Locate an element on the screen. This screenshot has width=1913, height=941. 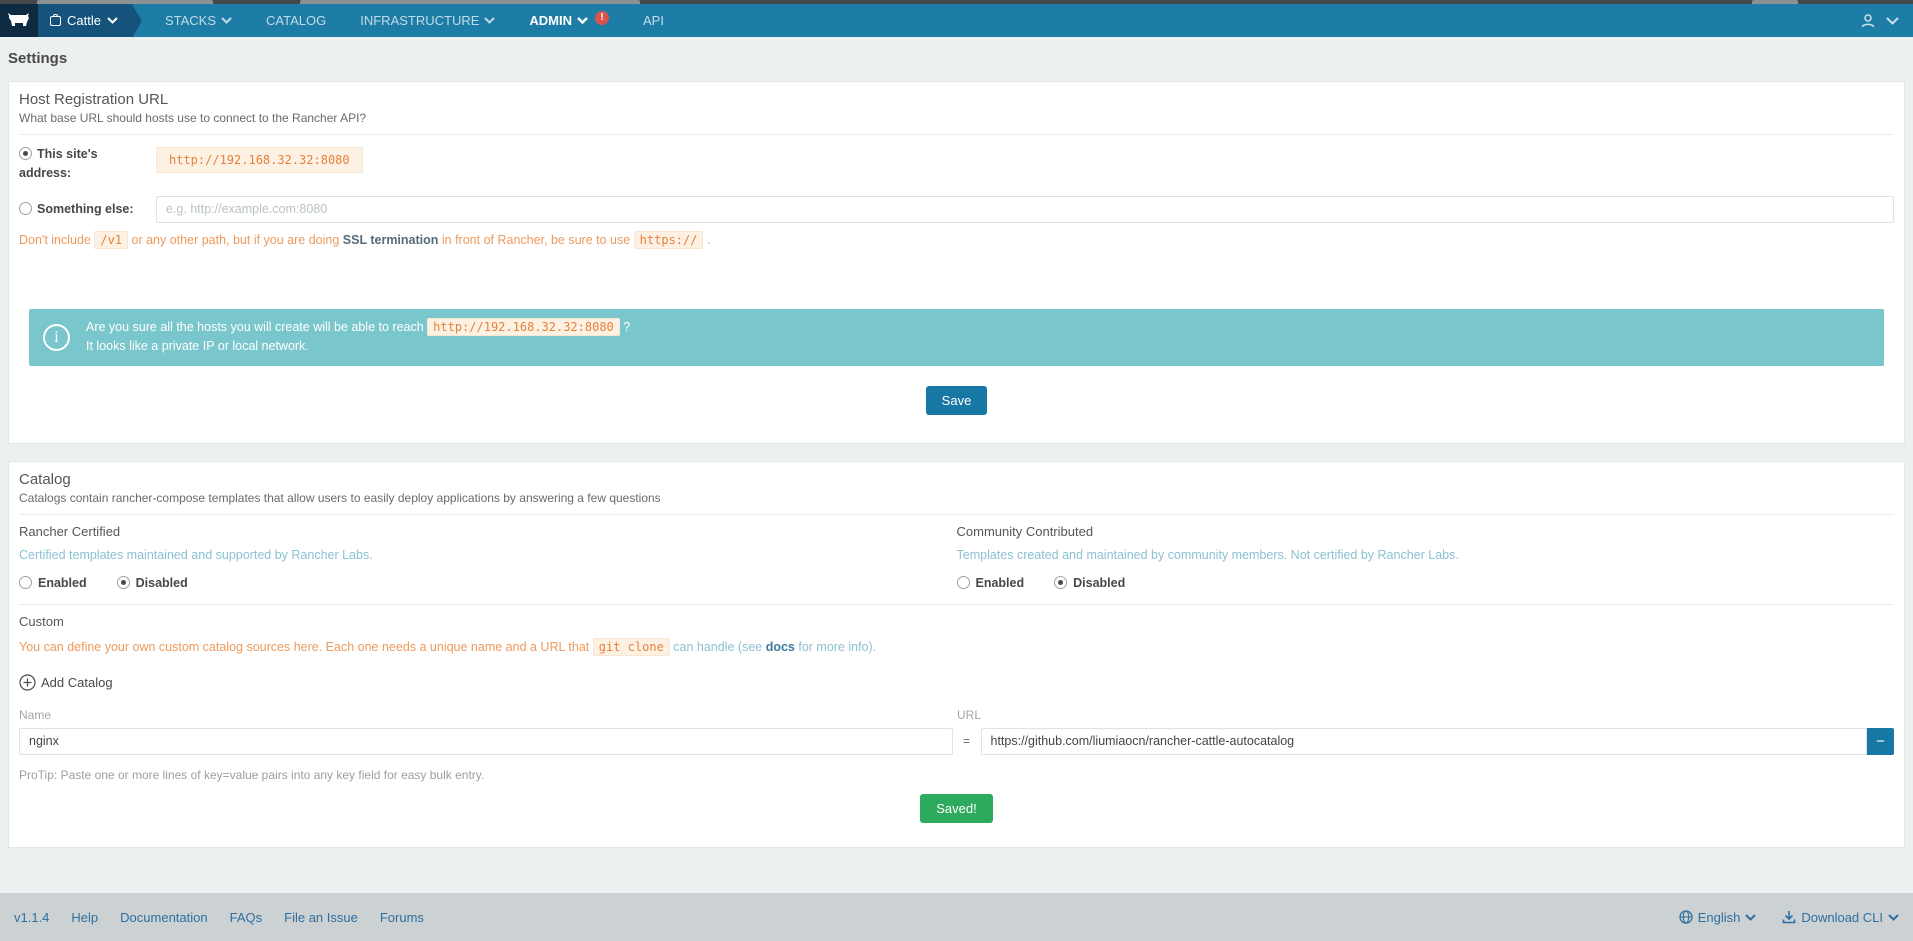
name-column-label: Name is located at coordinates (35, 714).